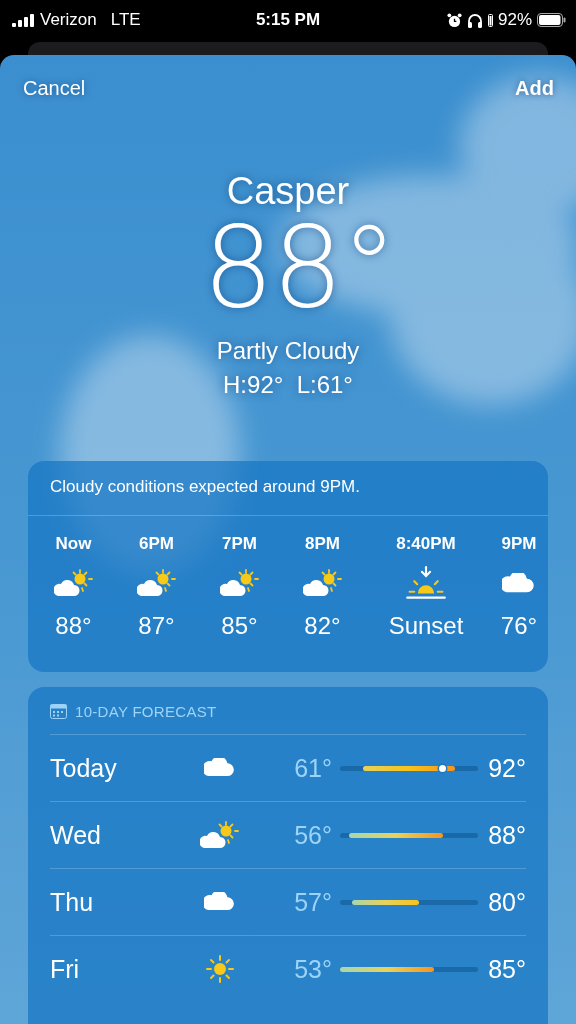  What do you see at coordinates (76, 835) in the screenshot?
I see `day-label: Wed` at bounding box center [76, 835].